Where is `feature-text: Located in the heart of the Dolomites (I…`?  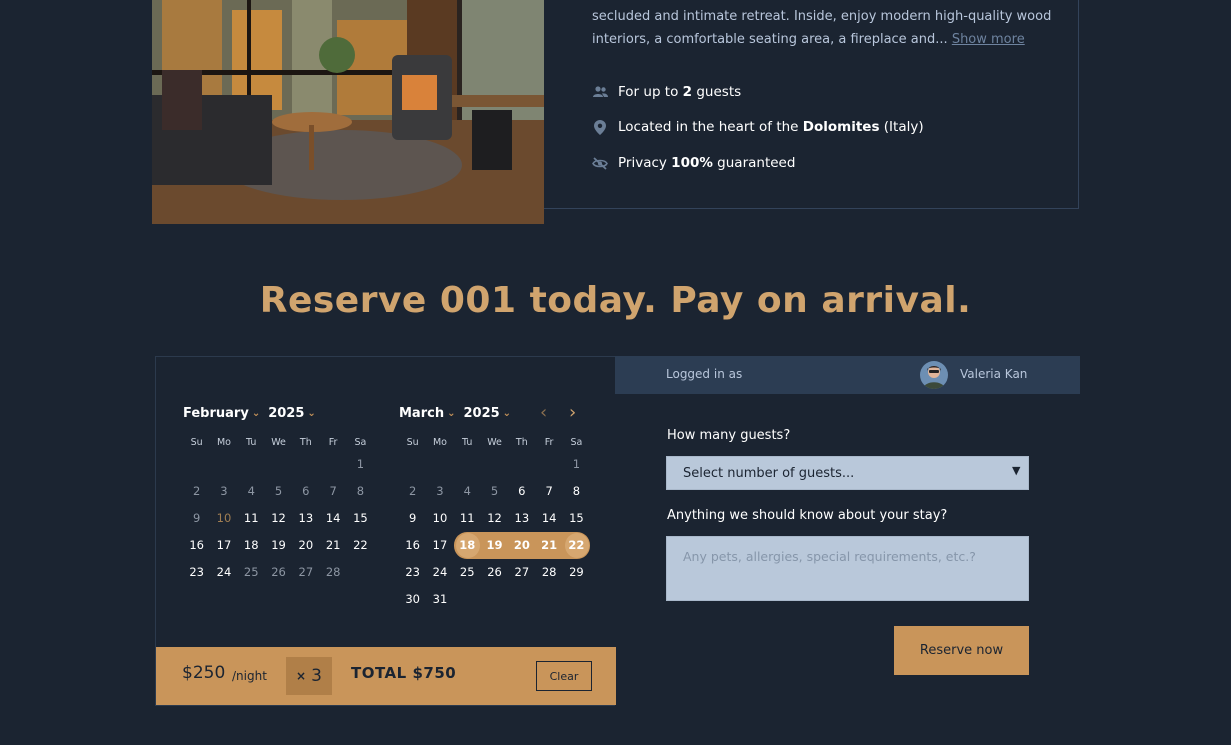 feature-text: Located in the heart of the Dolomites (I… is located at coordinates (771, 127).